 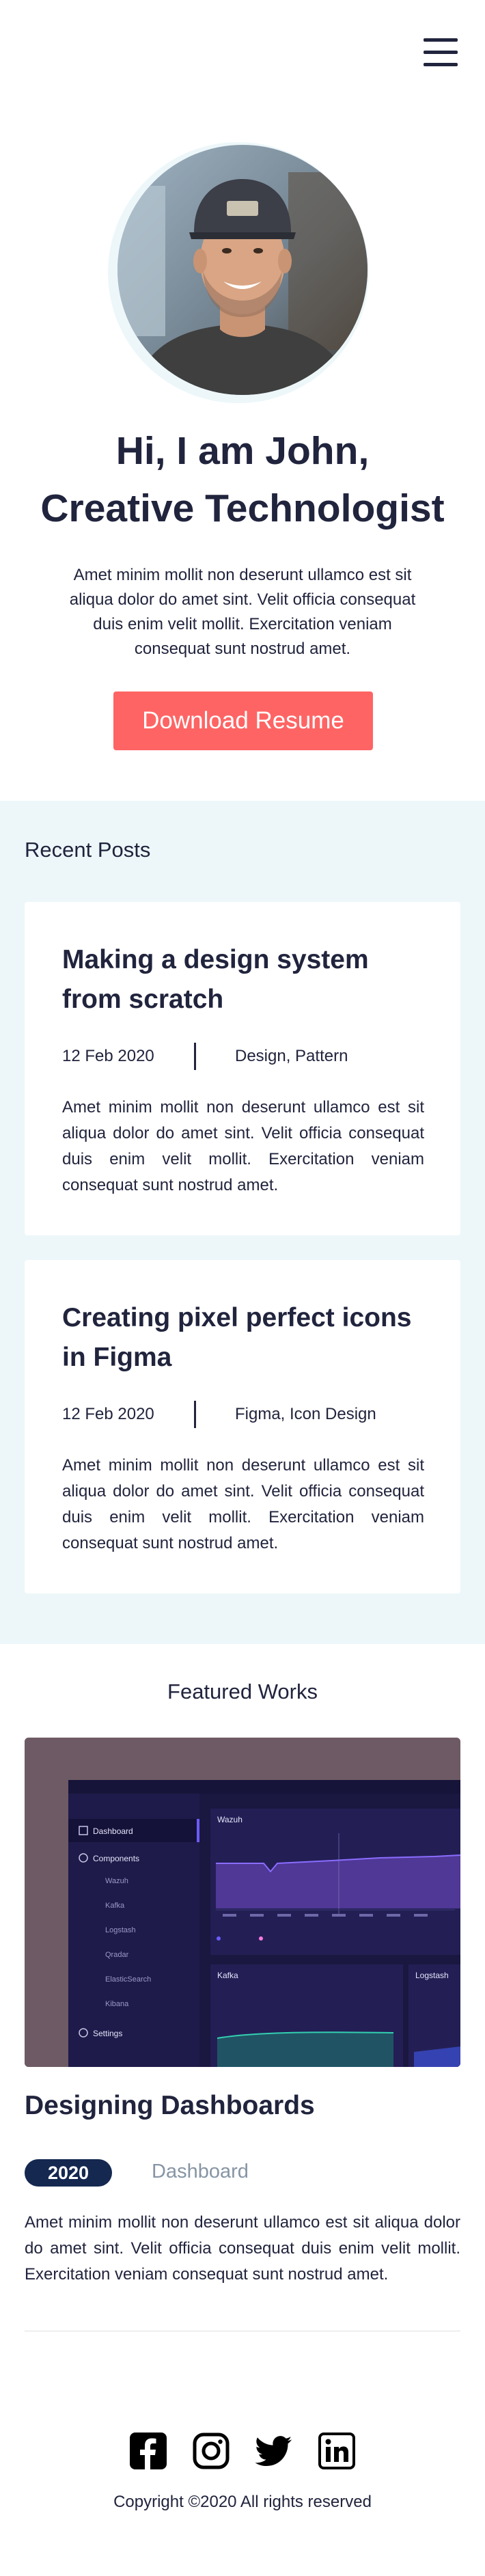 I want to click on work-title: Designing Dashboards, so click(x=170, y=2106).